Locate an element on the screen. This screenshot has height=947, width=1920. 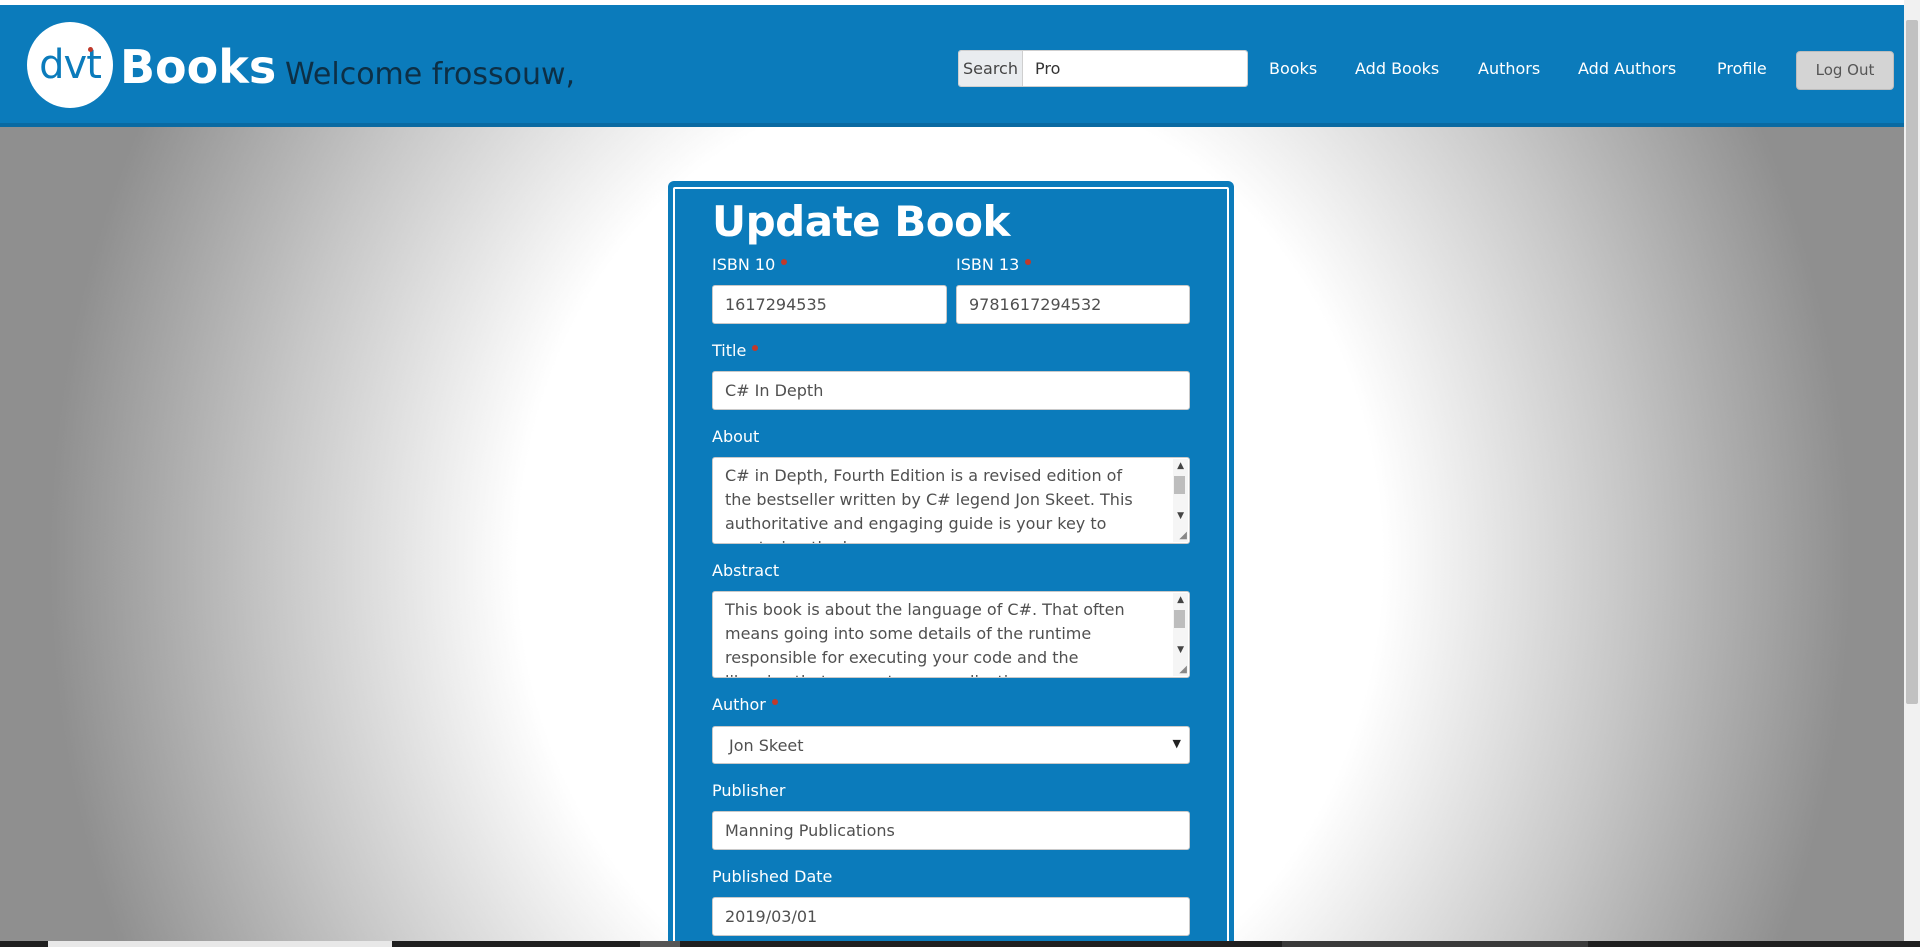
page-scroll-thumb is located at coordinates (1912, 362).